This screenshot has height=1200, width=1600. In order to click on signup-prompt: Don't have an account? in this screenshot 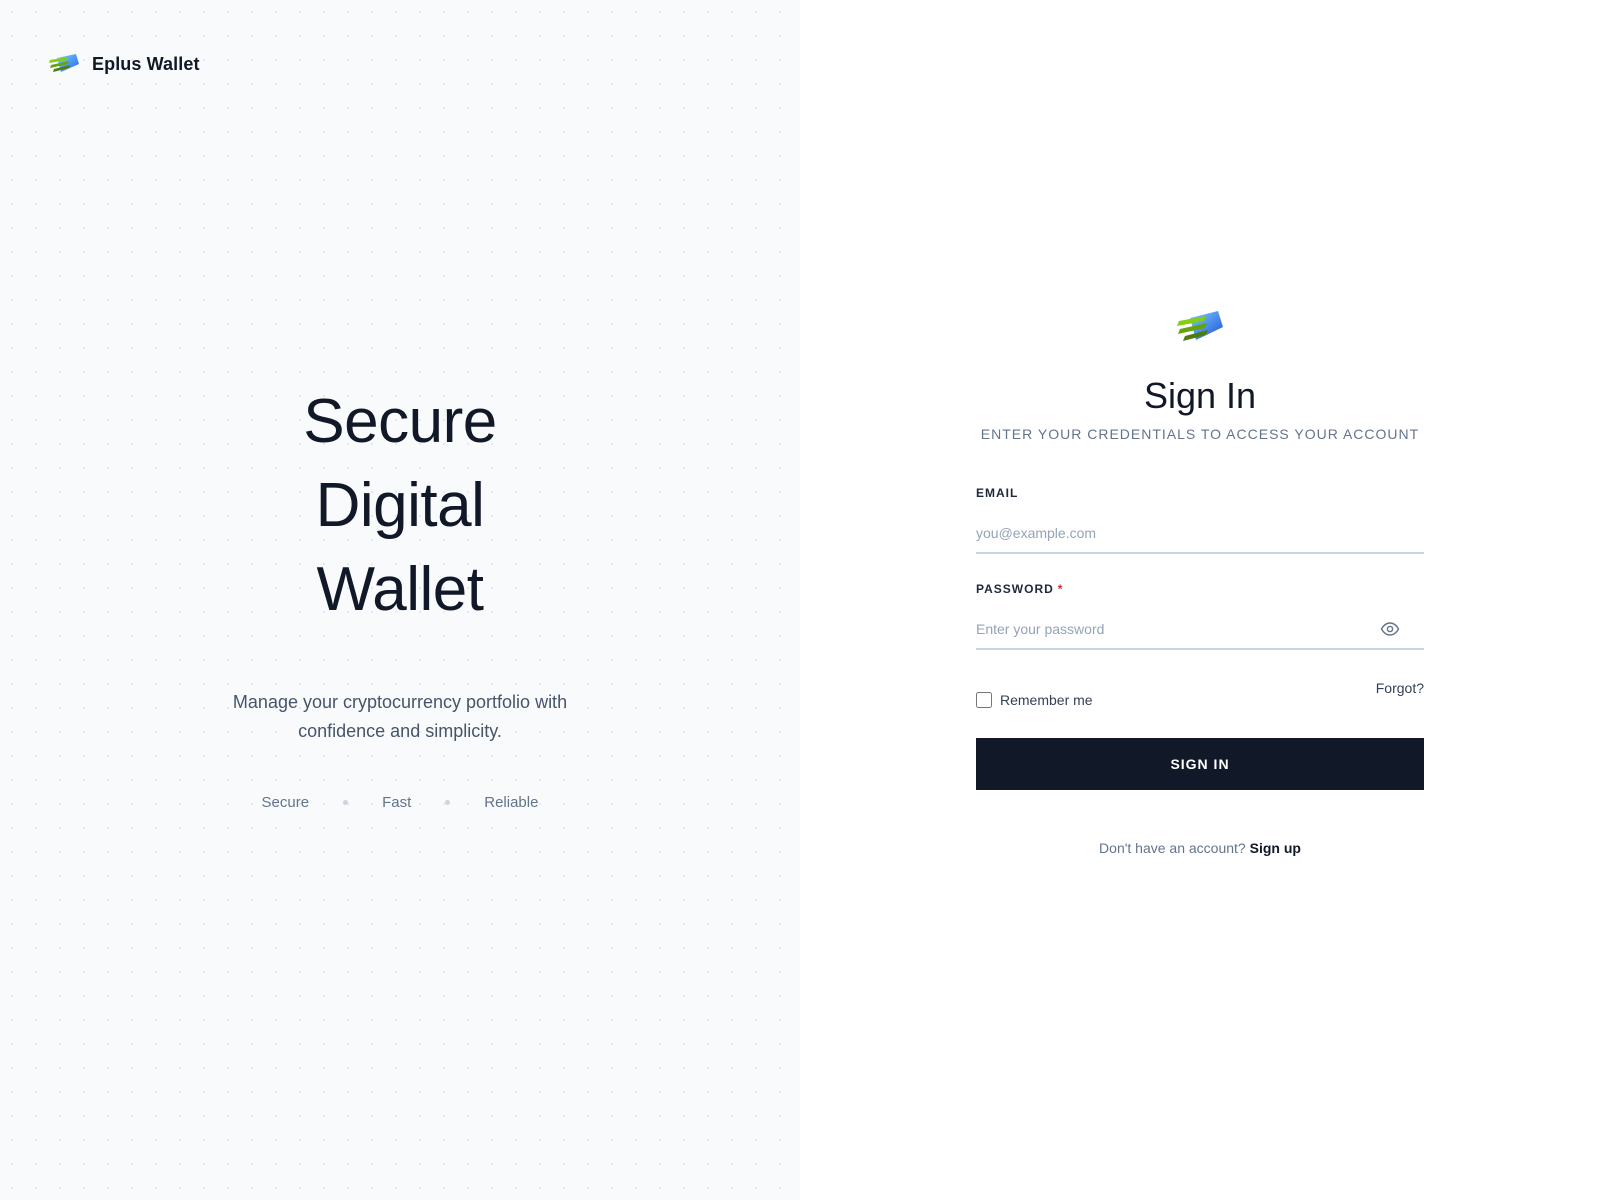, I will do `click(1172, 848)`.